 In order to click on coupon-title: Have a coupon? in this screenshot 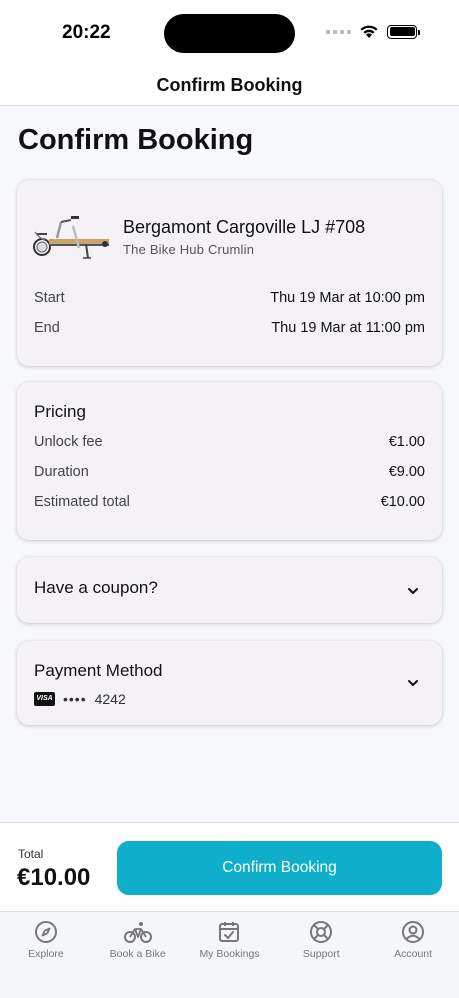, I will do `click(96, 587)`.